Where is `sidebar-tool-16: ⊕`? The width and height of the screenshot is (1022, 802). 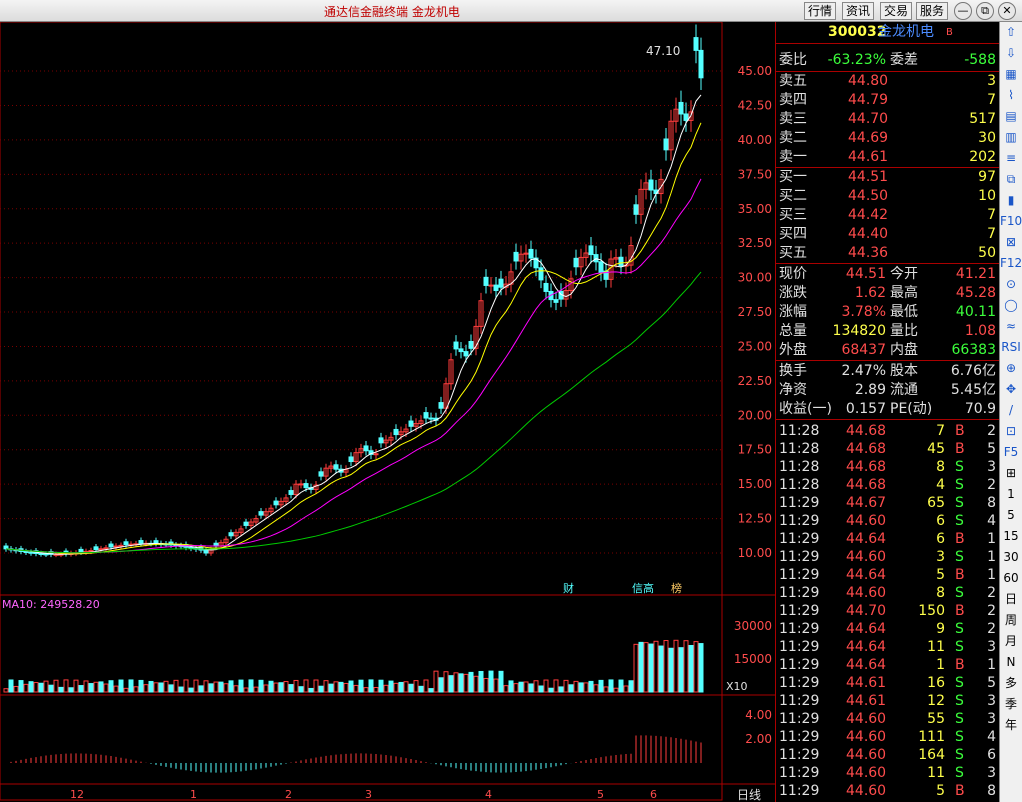
sidebar-tool-16: ⊕ is located at coordinates (1011, 368).